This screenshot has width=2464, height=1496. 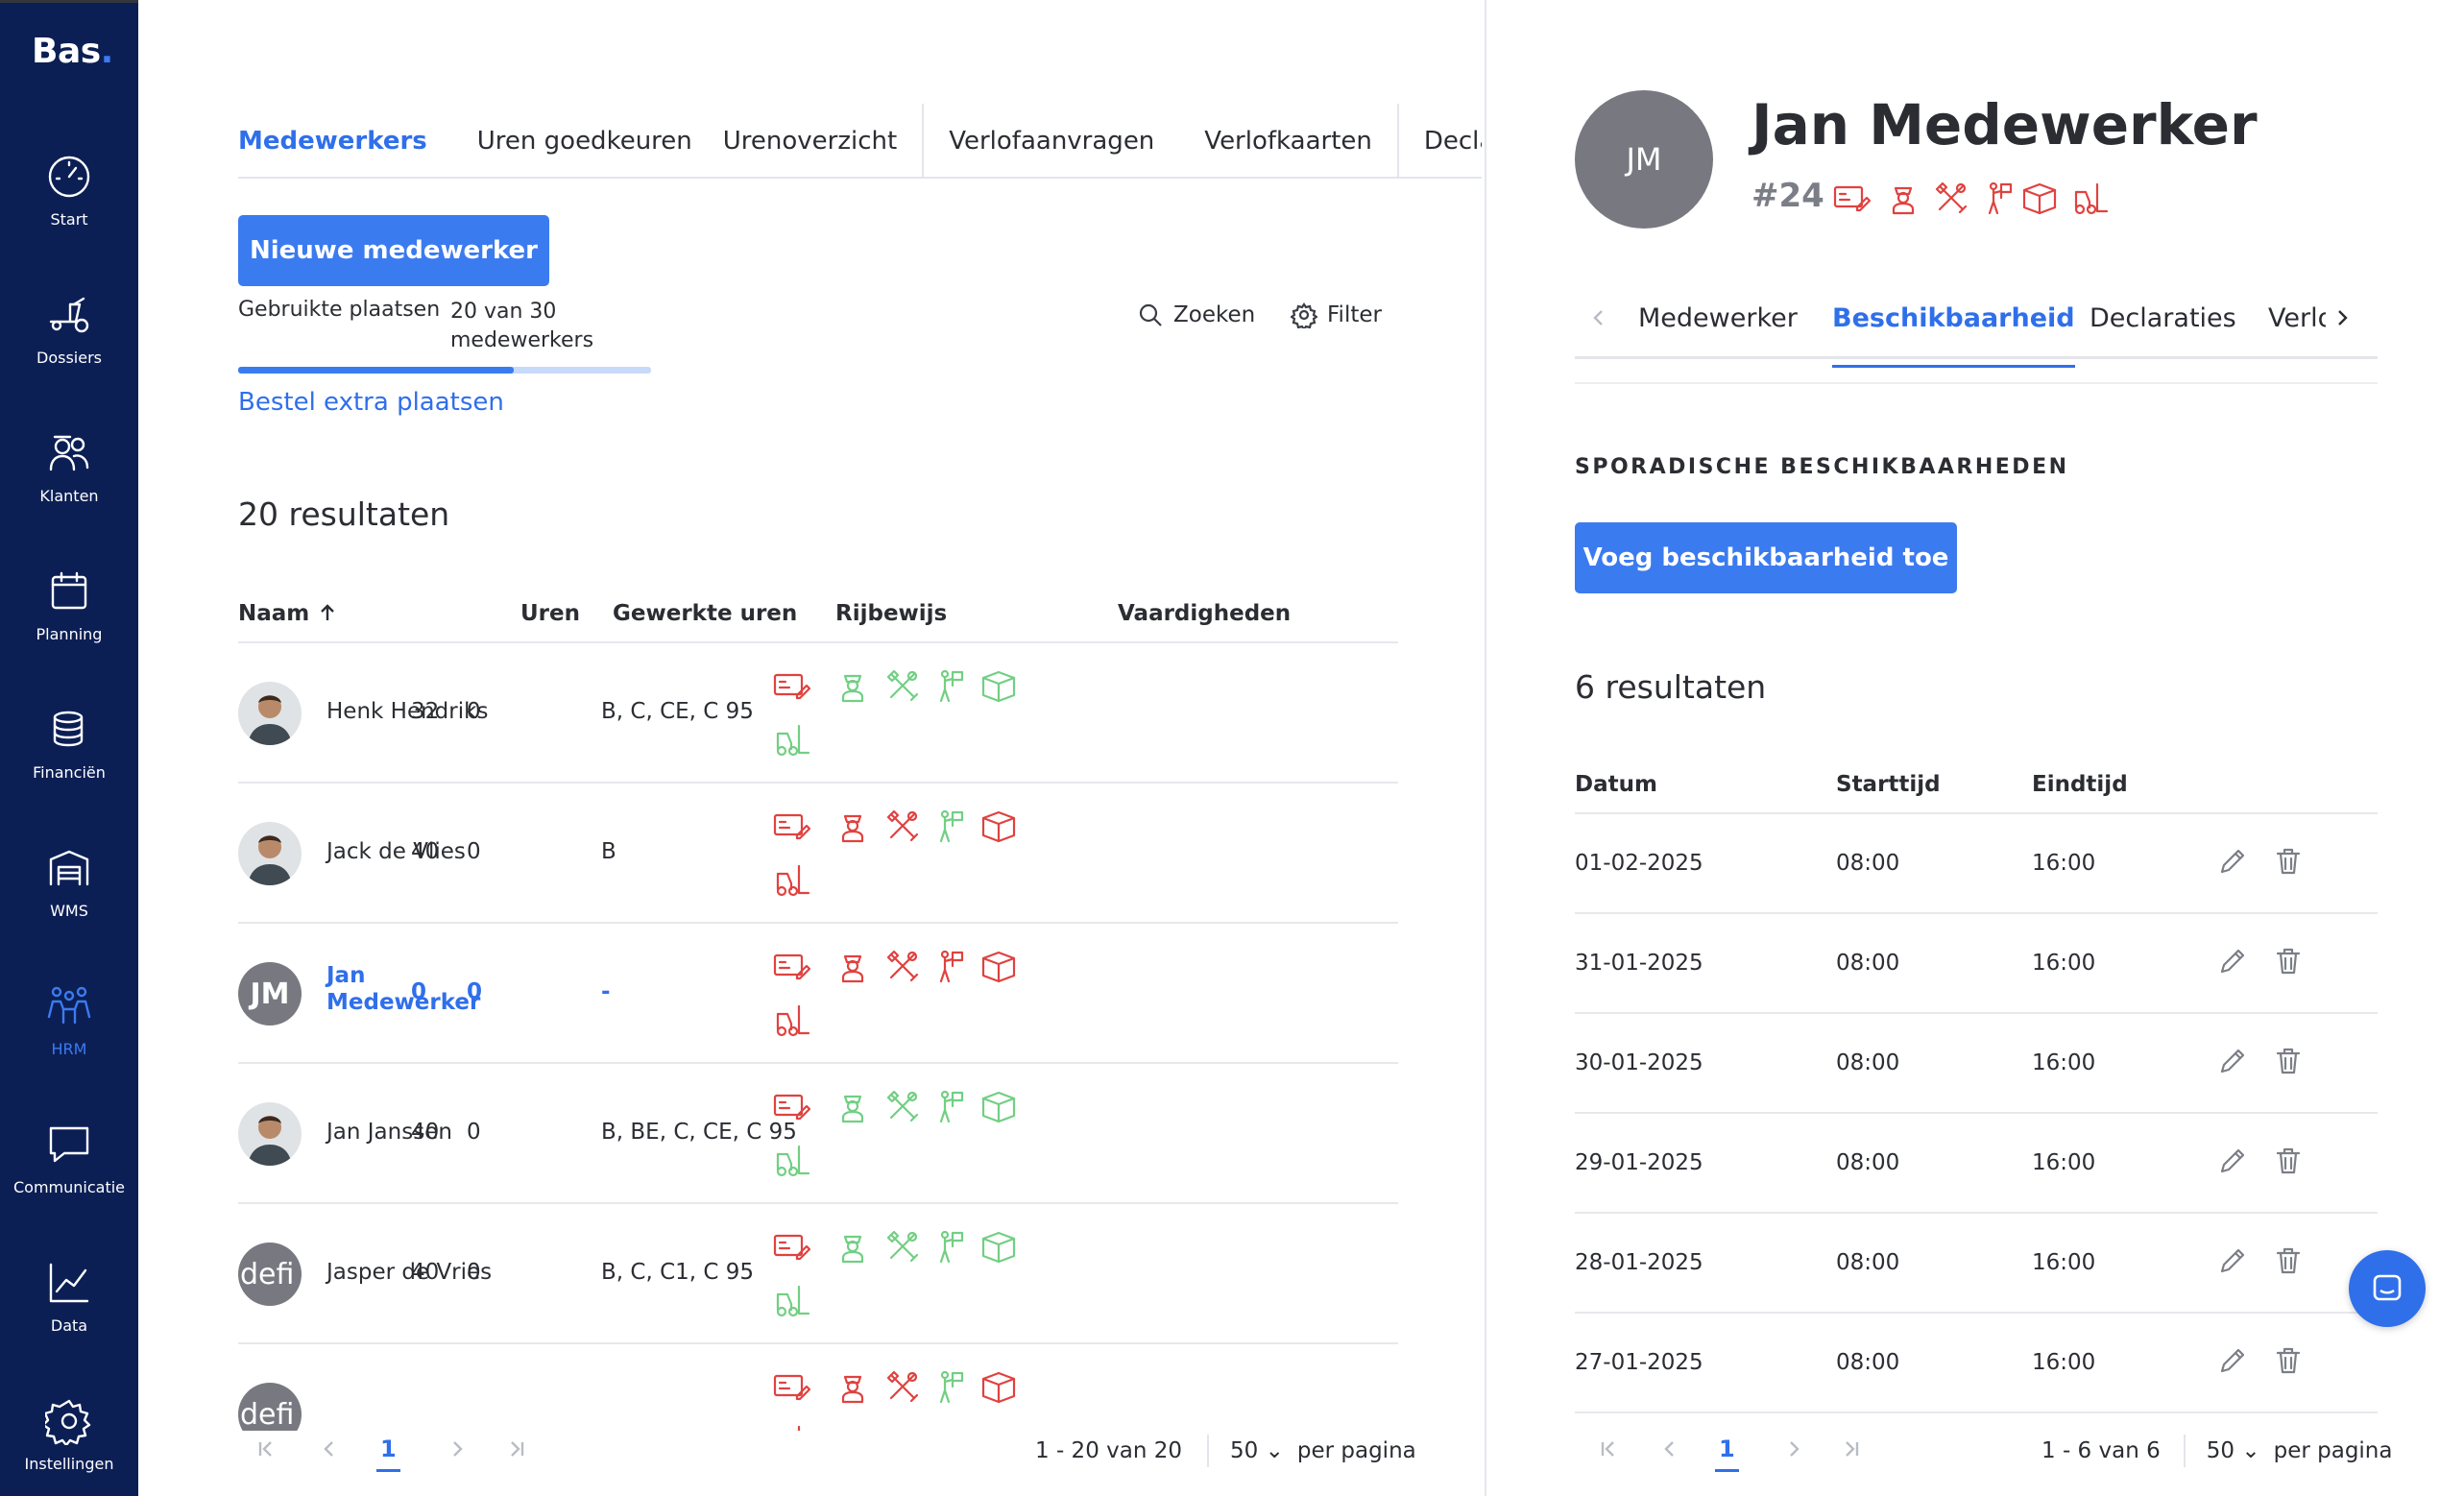 What do you see at coordinates (69, 496) in the screenshot?
I see `sidebar-item-label: Klanten` at bounding box center [69, 496].